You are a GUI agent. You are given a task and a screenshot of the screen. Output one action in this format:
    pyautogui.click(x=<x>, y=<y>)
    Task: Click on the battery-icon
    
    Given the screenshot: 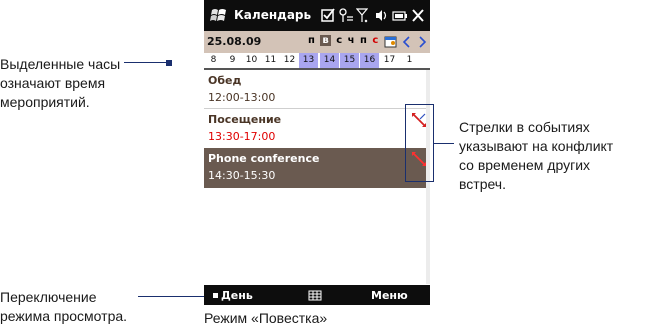 What is the action you would take?
    pyautogui.click(x=400, y=15)
    